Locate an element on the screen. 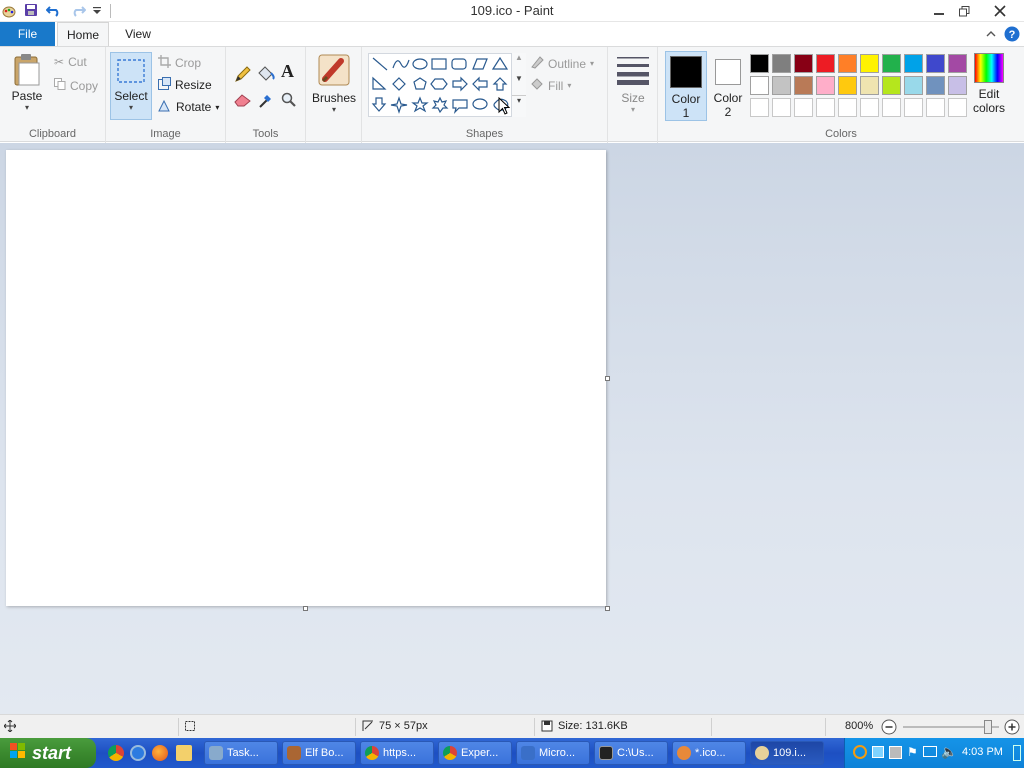 The image size is (1024, 768). flag-icon: ⚑ is located at coordinates (912, 752).